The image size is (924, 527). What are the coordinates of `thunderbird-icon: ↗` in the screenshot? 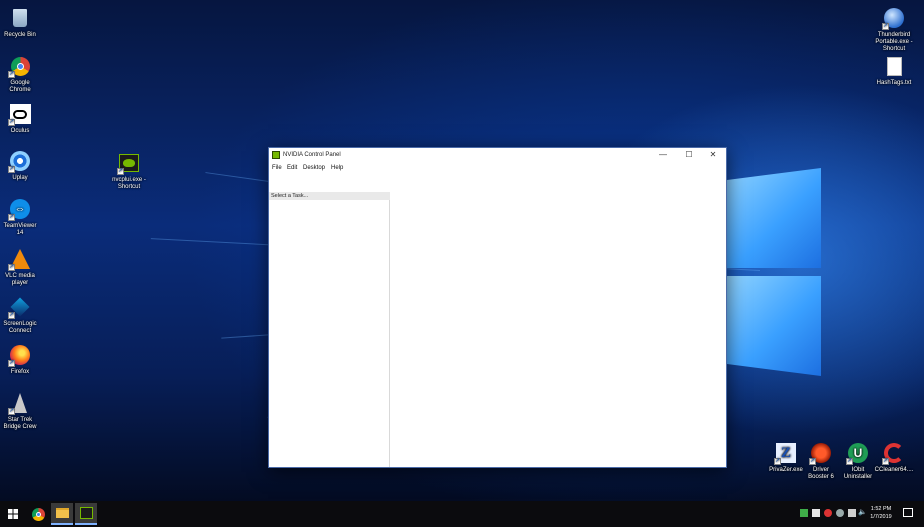 It's located at (893, 18).